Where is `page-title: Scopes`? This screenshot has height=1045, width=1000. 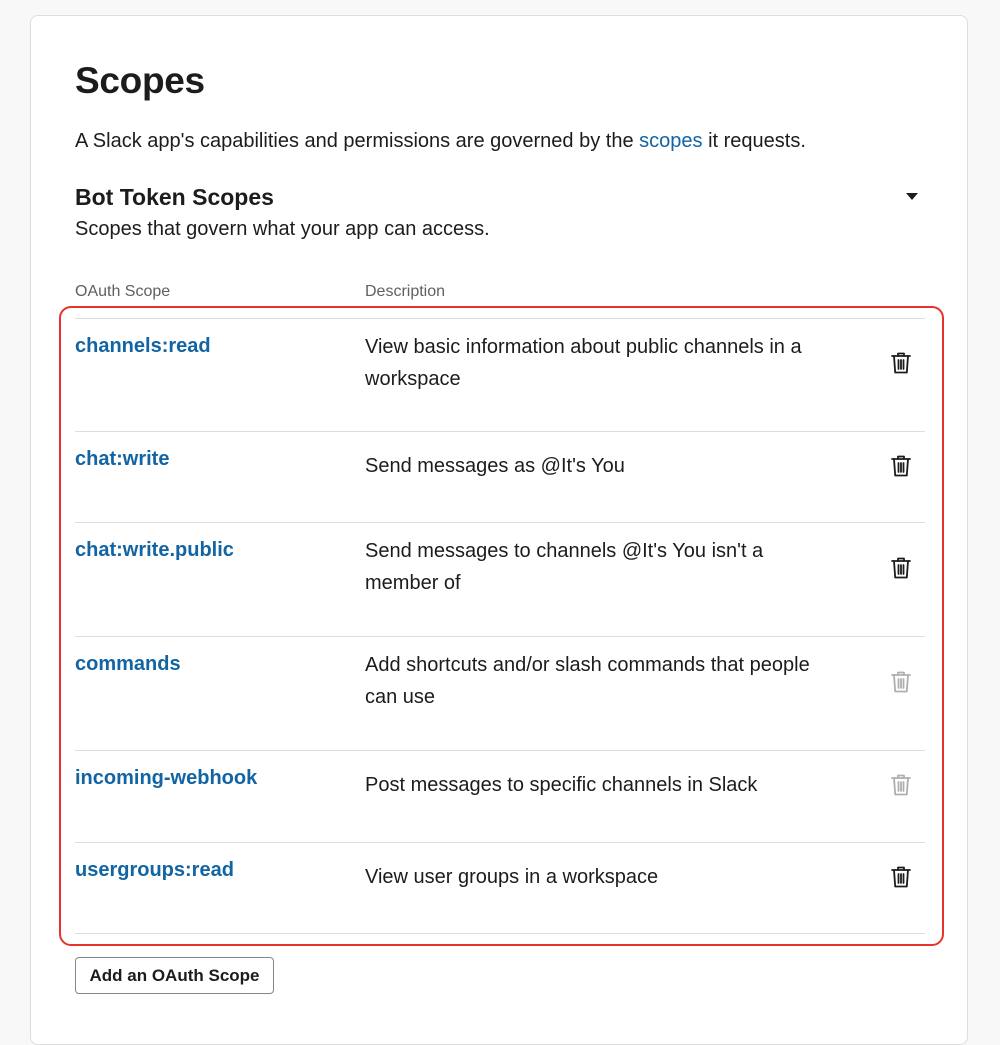
page-title: Scopes is located at coordinates (140, 80).